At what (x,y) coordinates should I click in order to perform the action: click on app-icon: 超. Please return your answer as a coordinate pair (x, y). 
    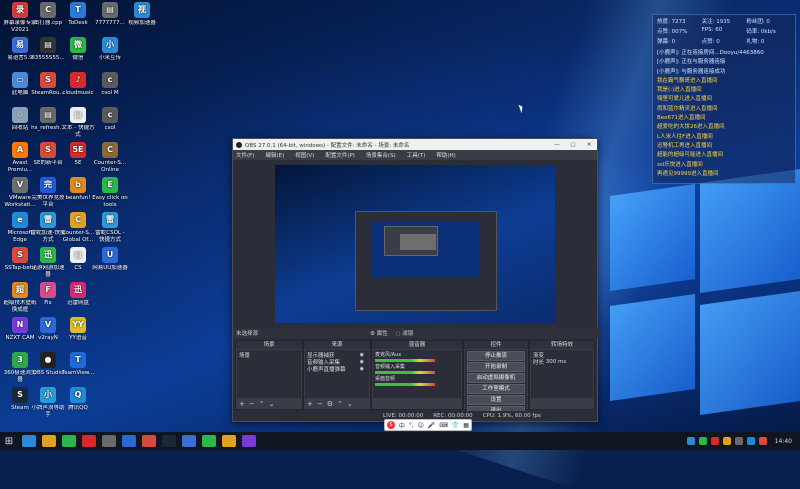
    Looking at the image, I should click on (20, 290).